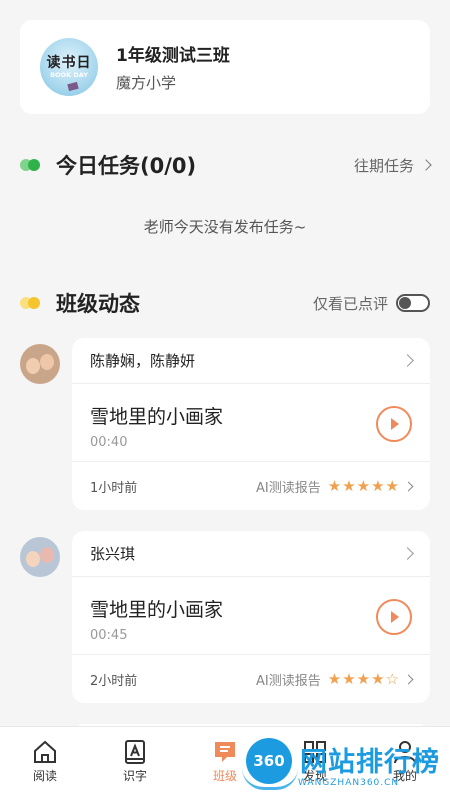  Describe the element at coordinates (32, 303) in the screenshot. I see `yellow-dots-icon` at that location.